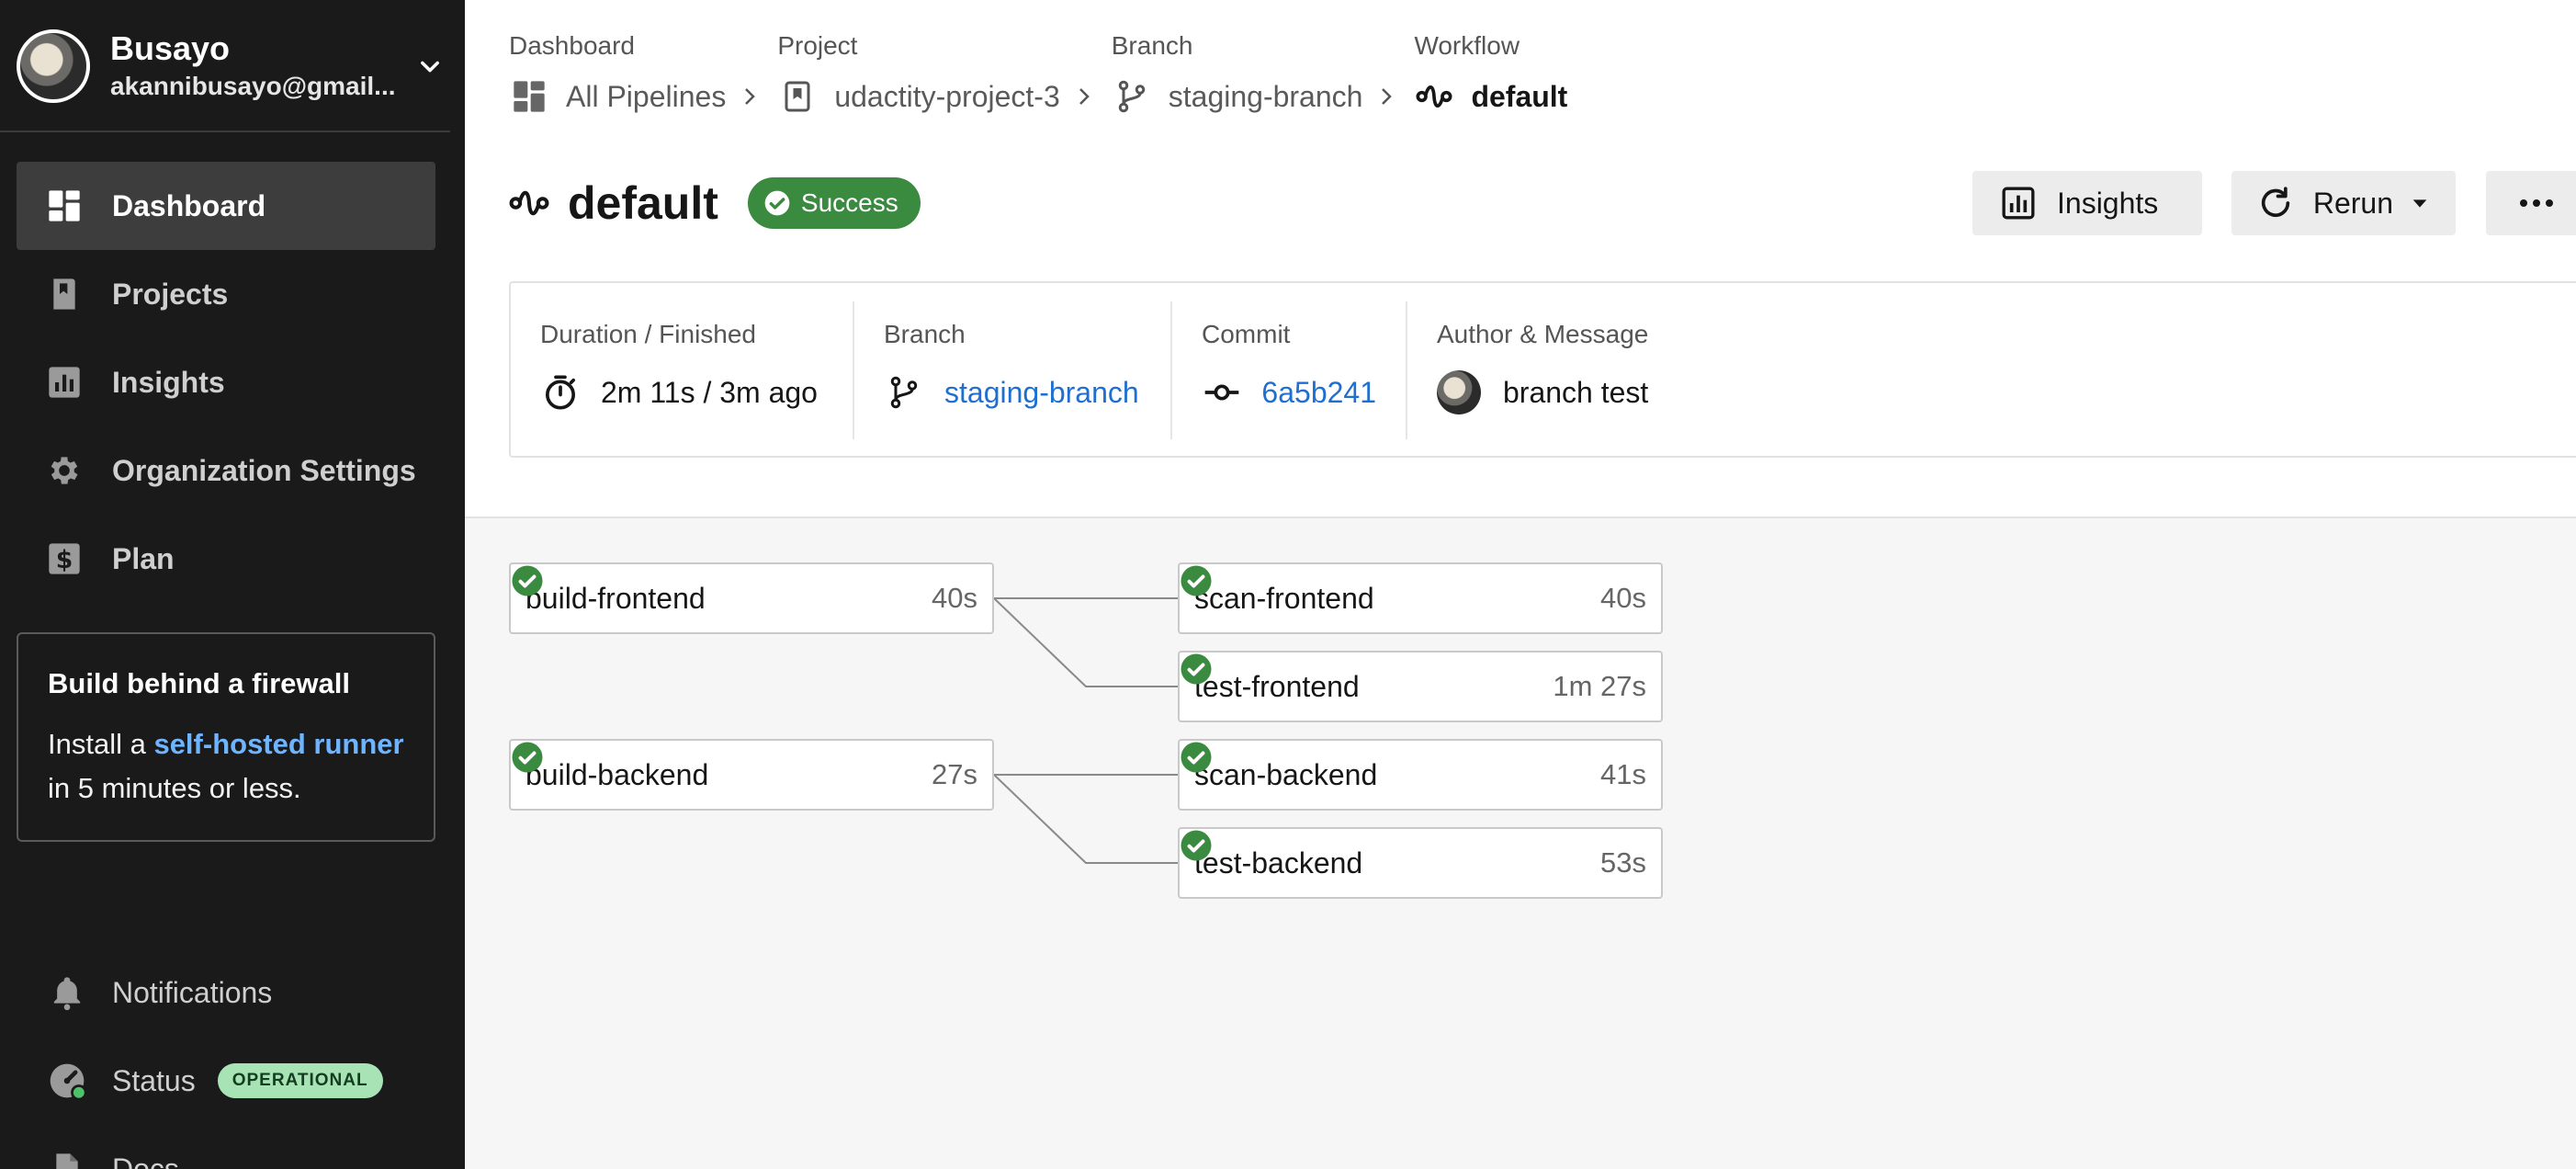 This screenshot has width=2576, height=1169. I want to click on sidebar-item-label: Projects, so click(170, 294).